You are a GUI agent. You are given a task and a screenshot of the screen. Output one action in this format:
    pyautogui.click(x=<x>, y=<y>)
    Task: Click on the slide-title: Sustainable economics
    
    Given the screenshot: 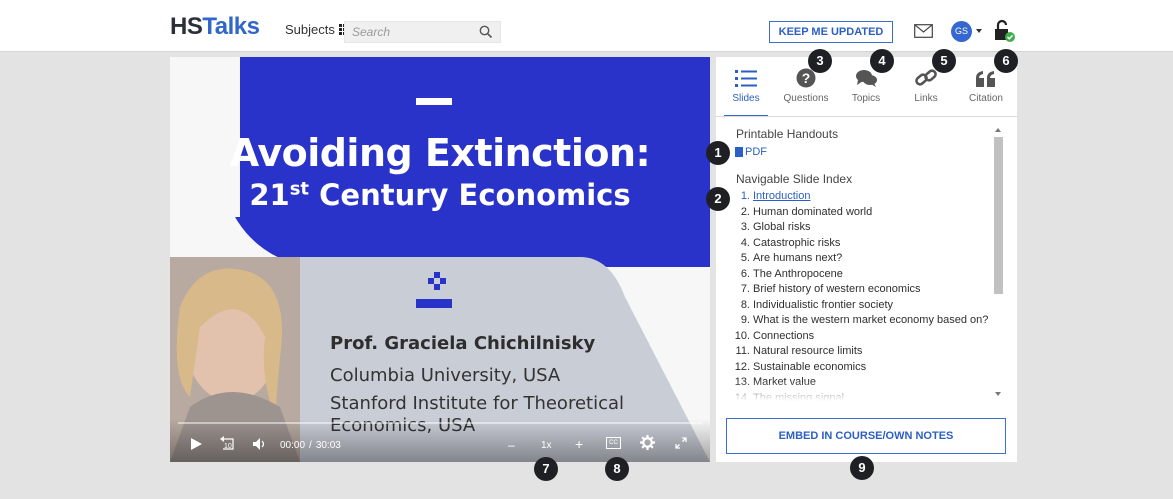 What is the action you would take?
    pyautogui.click(x=810, y=366)
    